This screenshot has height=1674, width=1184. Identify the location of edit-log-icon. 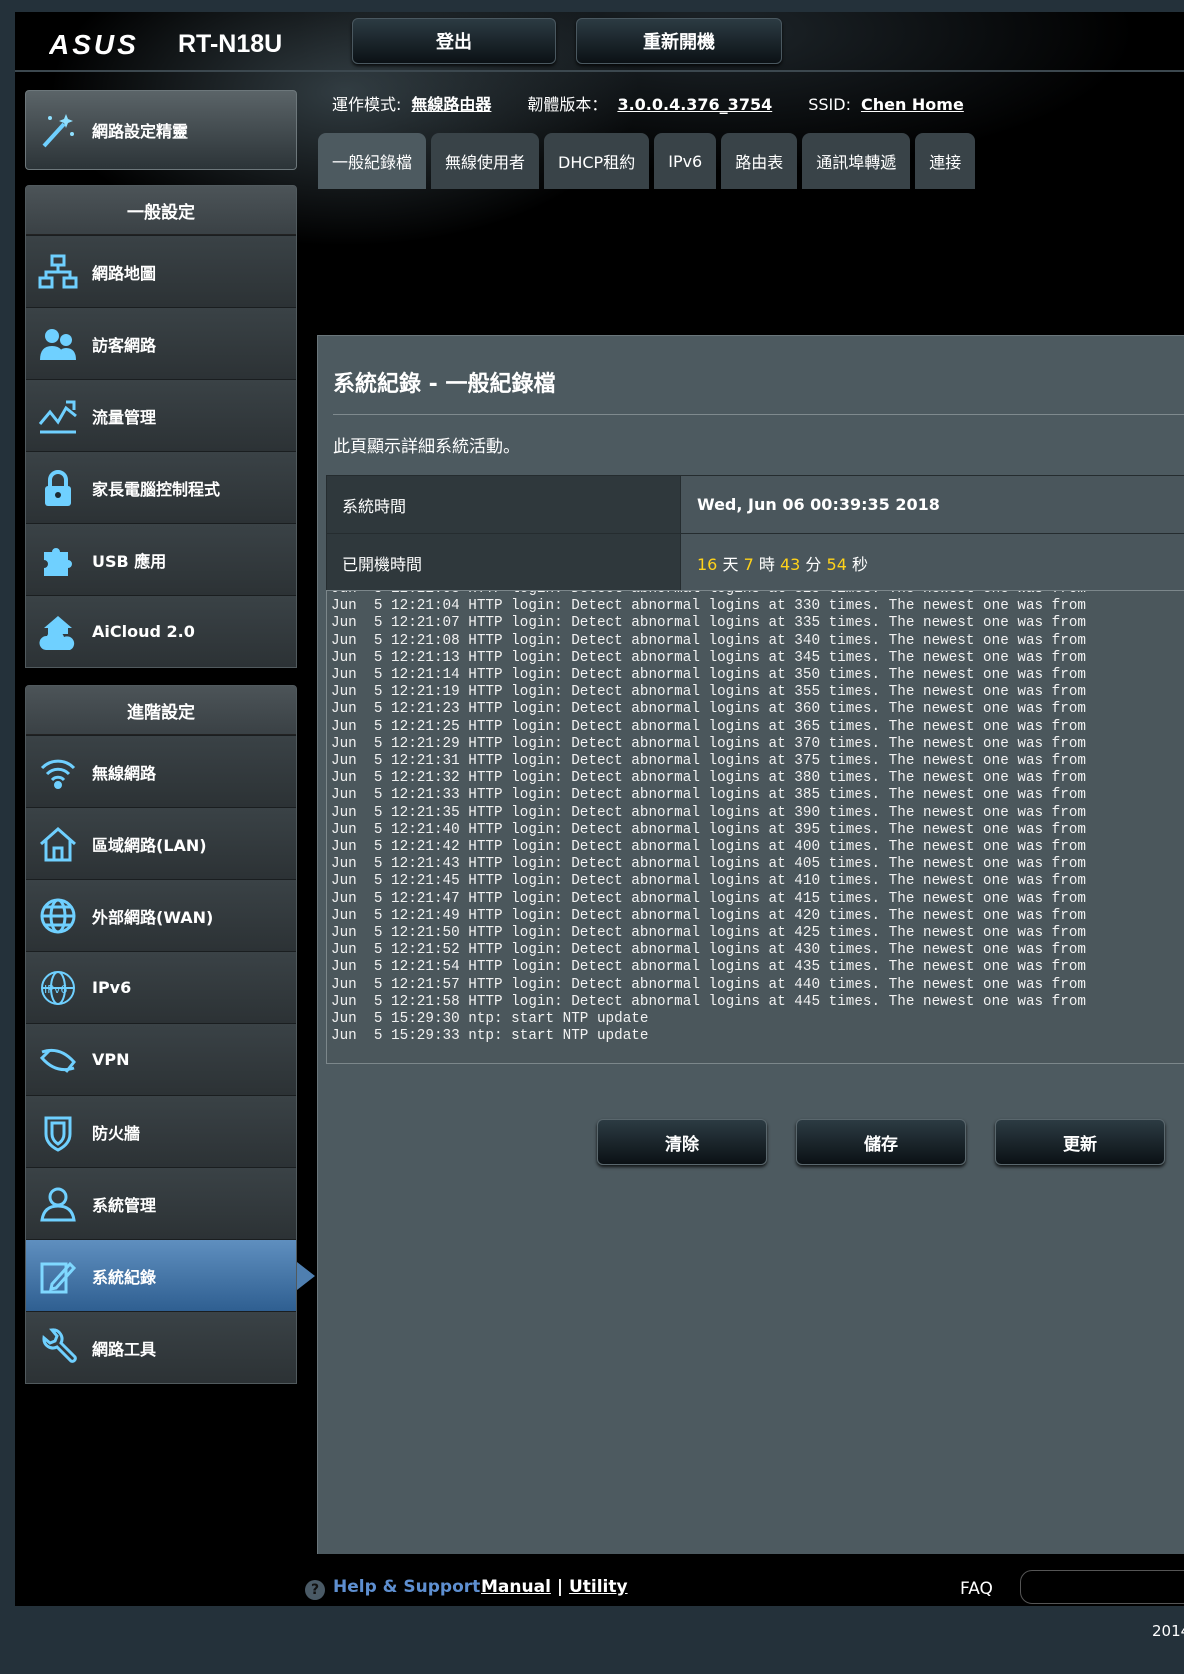
(58, 1276).